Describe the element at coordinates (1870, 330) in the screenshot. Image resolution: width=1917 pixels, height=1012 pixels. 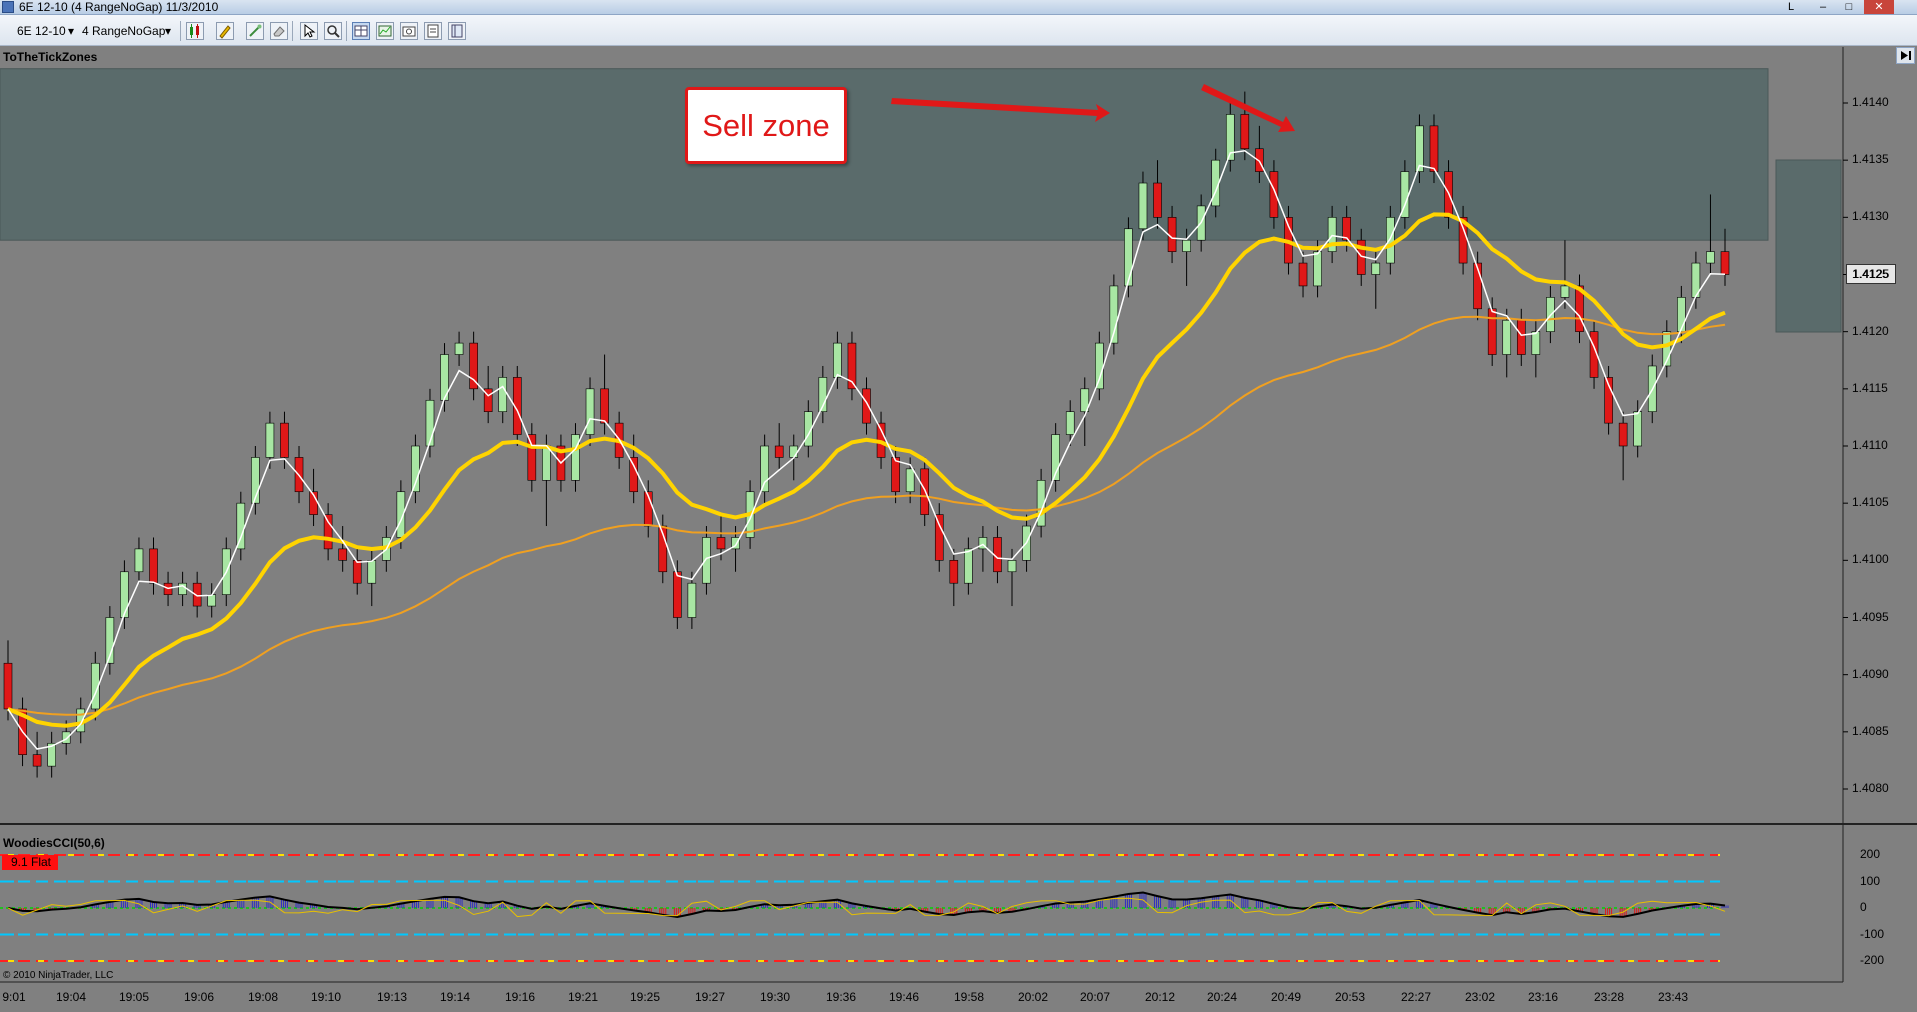
I see `price-tick-label: 1.4120` at that location.